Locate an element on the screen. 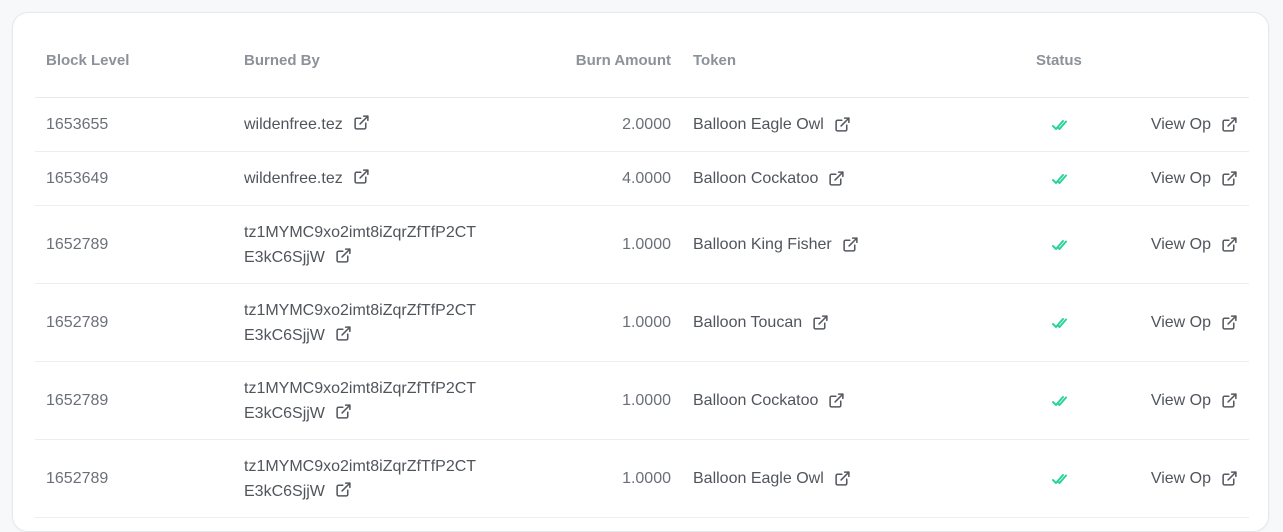 Image resolution: width=1283 pixels, height=532 pixels. column-header-burn-amount: Burn Amount is located at coordinates (623, 60).